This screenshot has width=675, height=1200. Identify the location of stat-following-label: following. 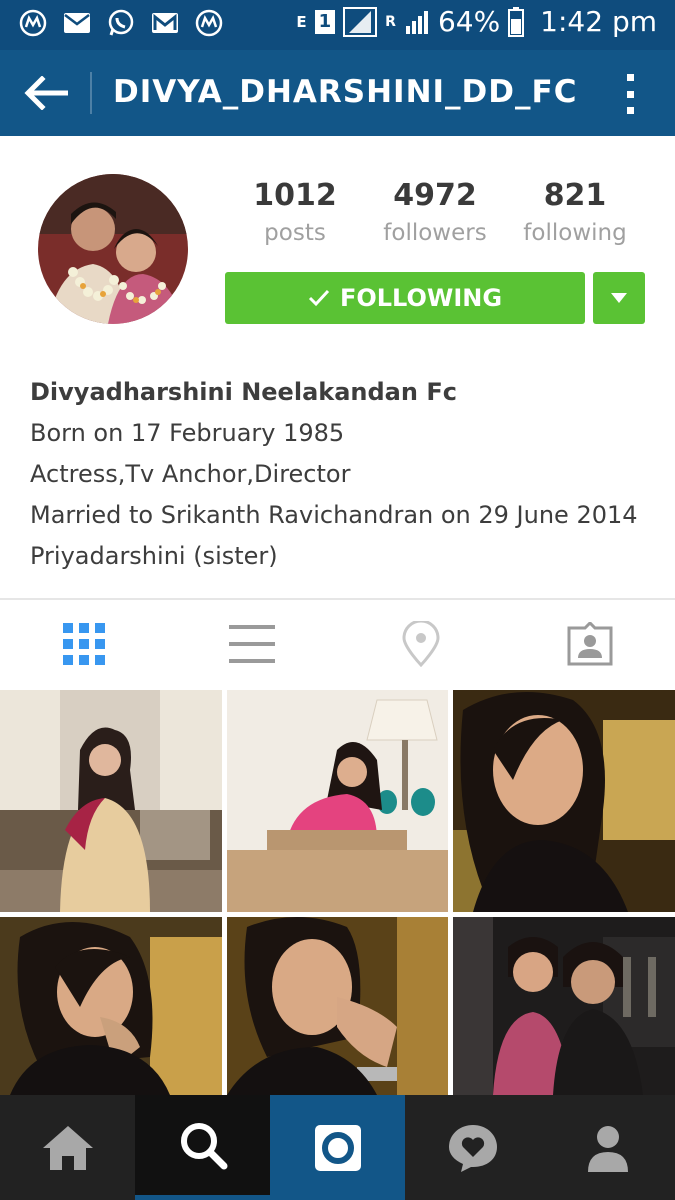
(575, 233).